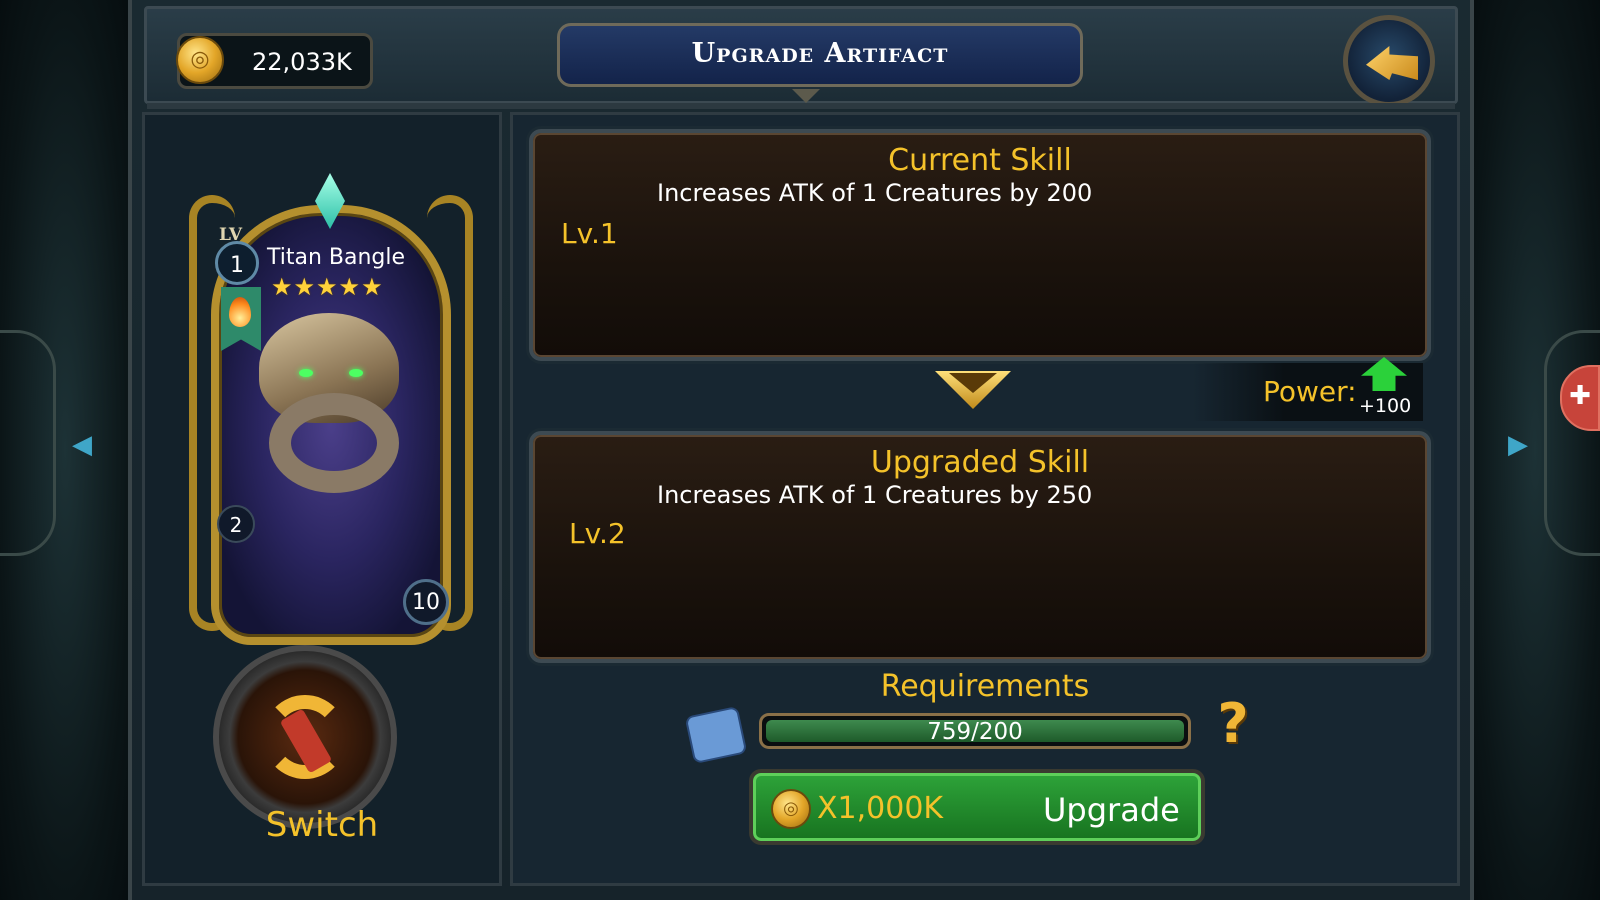 This screenshot has width=1600, height=900. Describe the element at coordinates (977, 807) in the screenshot. I see `upgrade-button: ◎ X1,000K Upgrade` at that location.